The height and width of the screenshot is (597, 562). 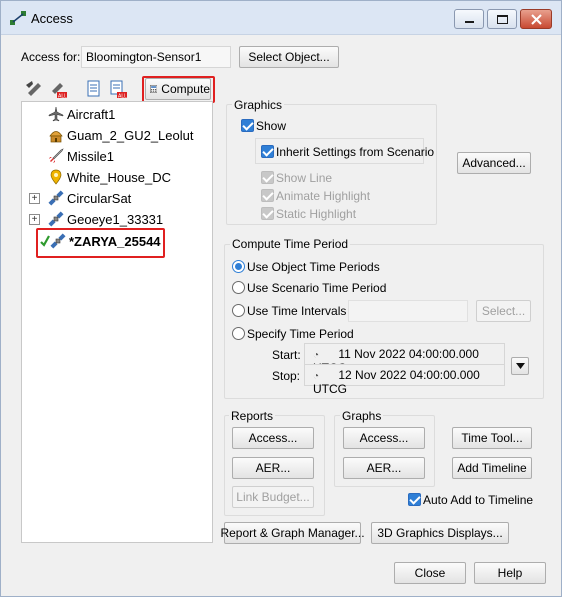 I want to click on inherit-settings-checkbox, so click(x=267, y=151).